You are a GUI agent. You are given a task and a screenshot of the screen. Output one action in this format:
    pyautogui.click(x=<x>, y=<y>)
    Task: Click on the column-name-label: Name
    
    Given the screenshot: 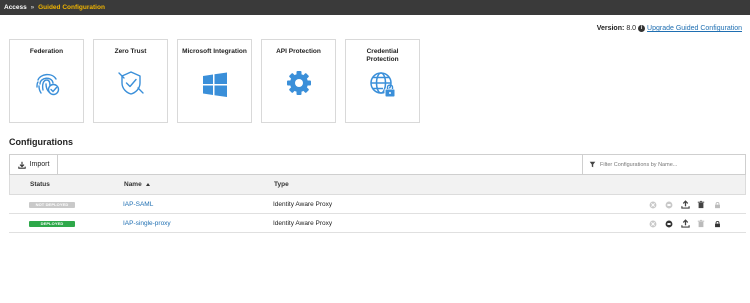 What is the action you would take?
    pyautogui.click(x=133, y=184)
    